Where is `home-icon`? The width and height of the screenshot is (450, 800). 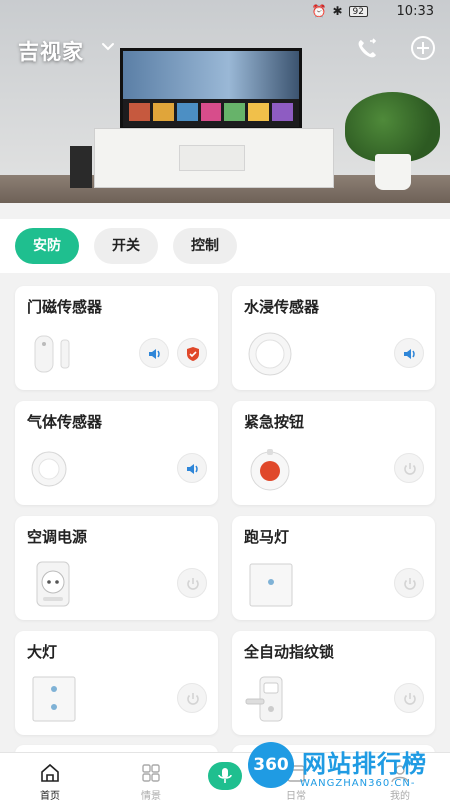 home-icon is located at coordinates (50, 772).